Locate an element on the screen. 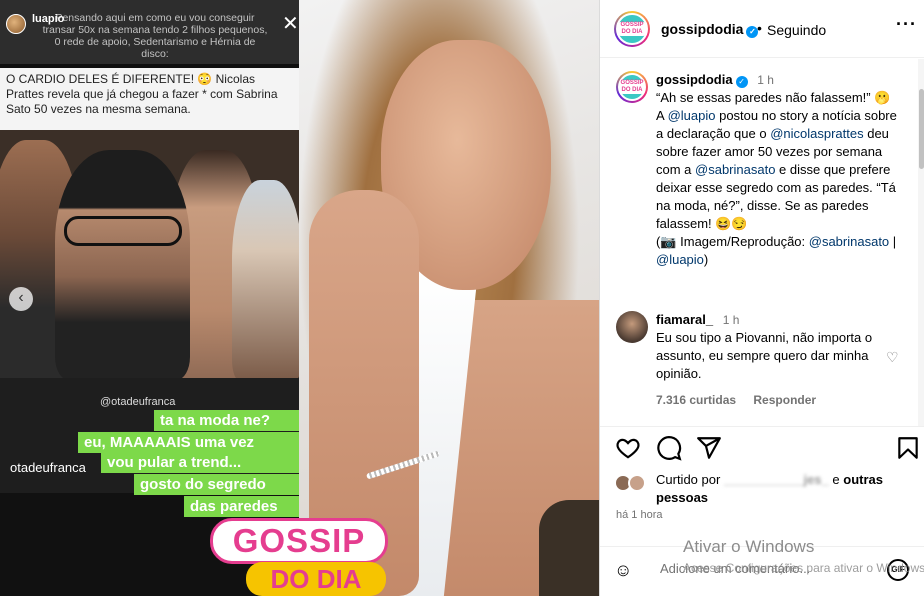 The height and width of the screenshot is (596, 924). watermark-bottom: DO DIA is located at coordinates (316, 579).